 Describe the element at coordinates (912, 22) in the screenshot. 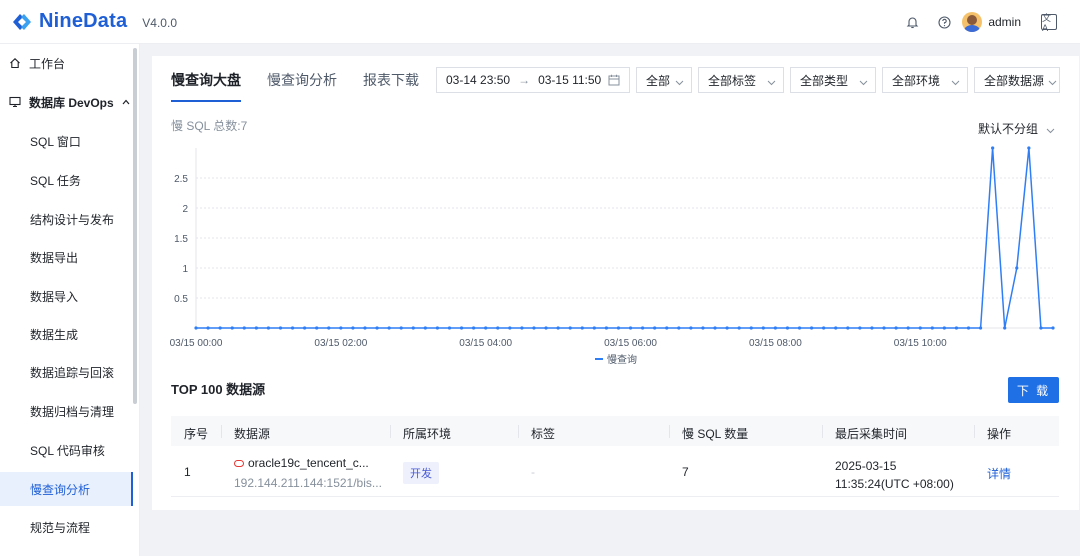

I see `bell-icon` at that location.